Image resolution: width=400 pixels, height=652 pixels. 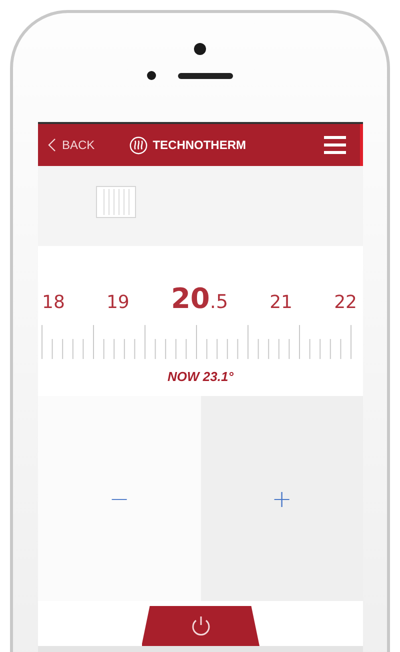 I want to click on temperature-label: 18, so click(x=53, y=302).